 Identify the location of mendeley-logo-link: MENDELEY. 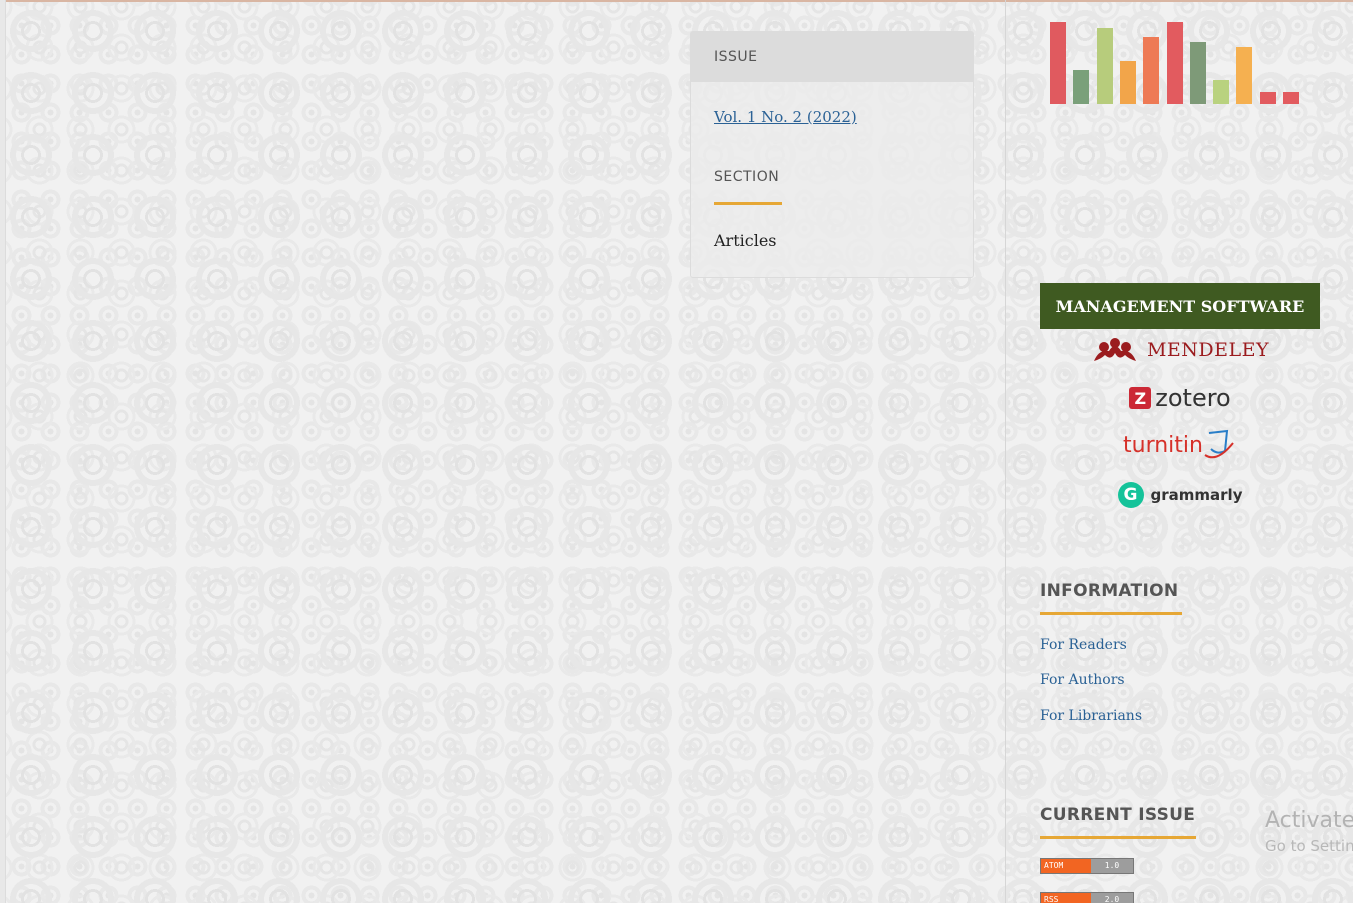
(1180, 350).